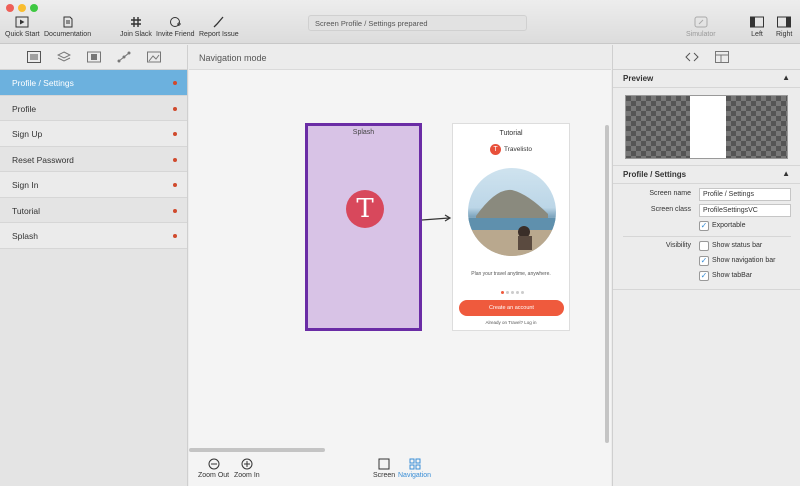 Image resolution: width=800 pixels, height=486 pixels. Describe the element at coordinates (706, 79) in the screenshot. I see `preview-section-header: Preview ▲` at that location.